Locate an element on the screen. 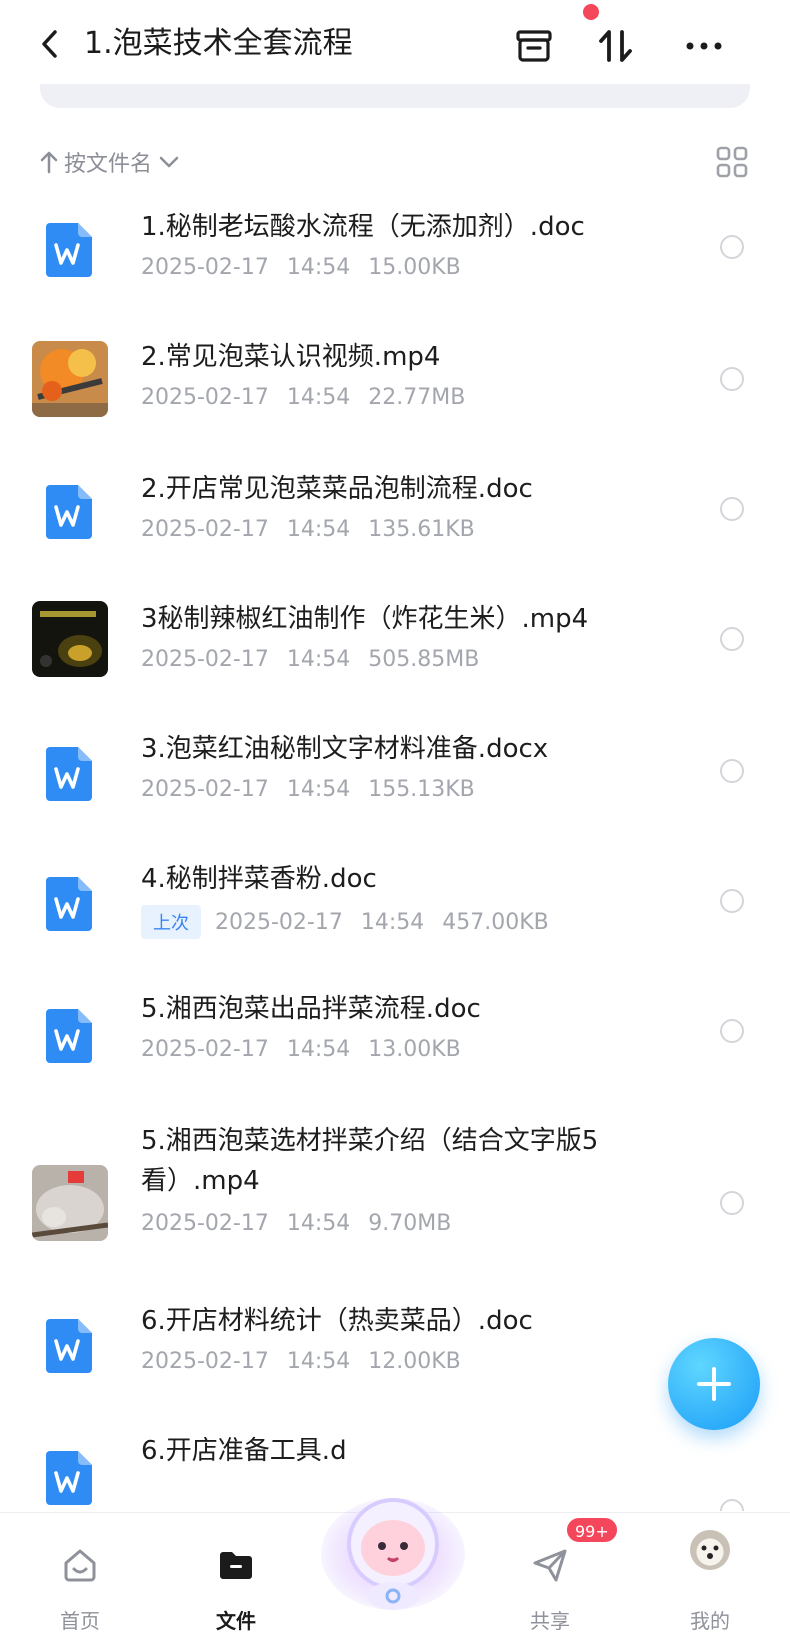 Image resolution: width=790 pixels, height=1642 pixels. sort-bar: 按文件名 is located at coordinates (395, 164).